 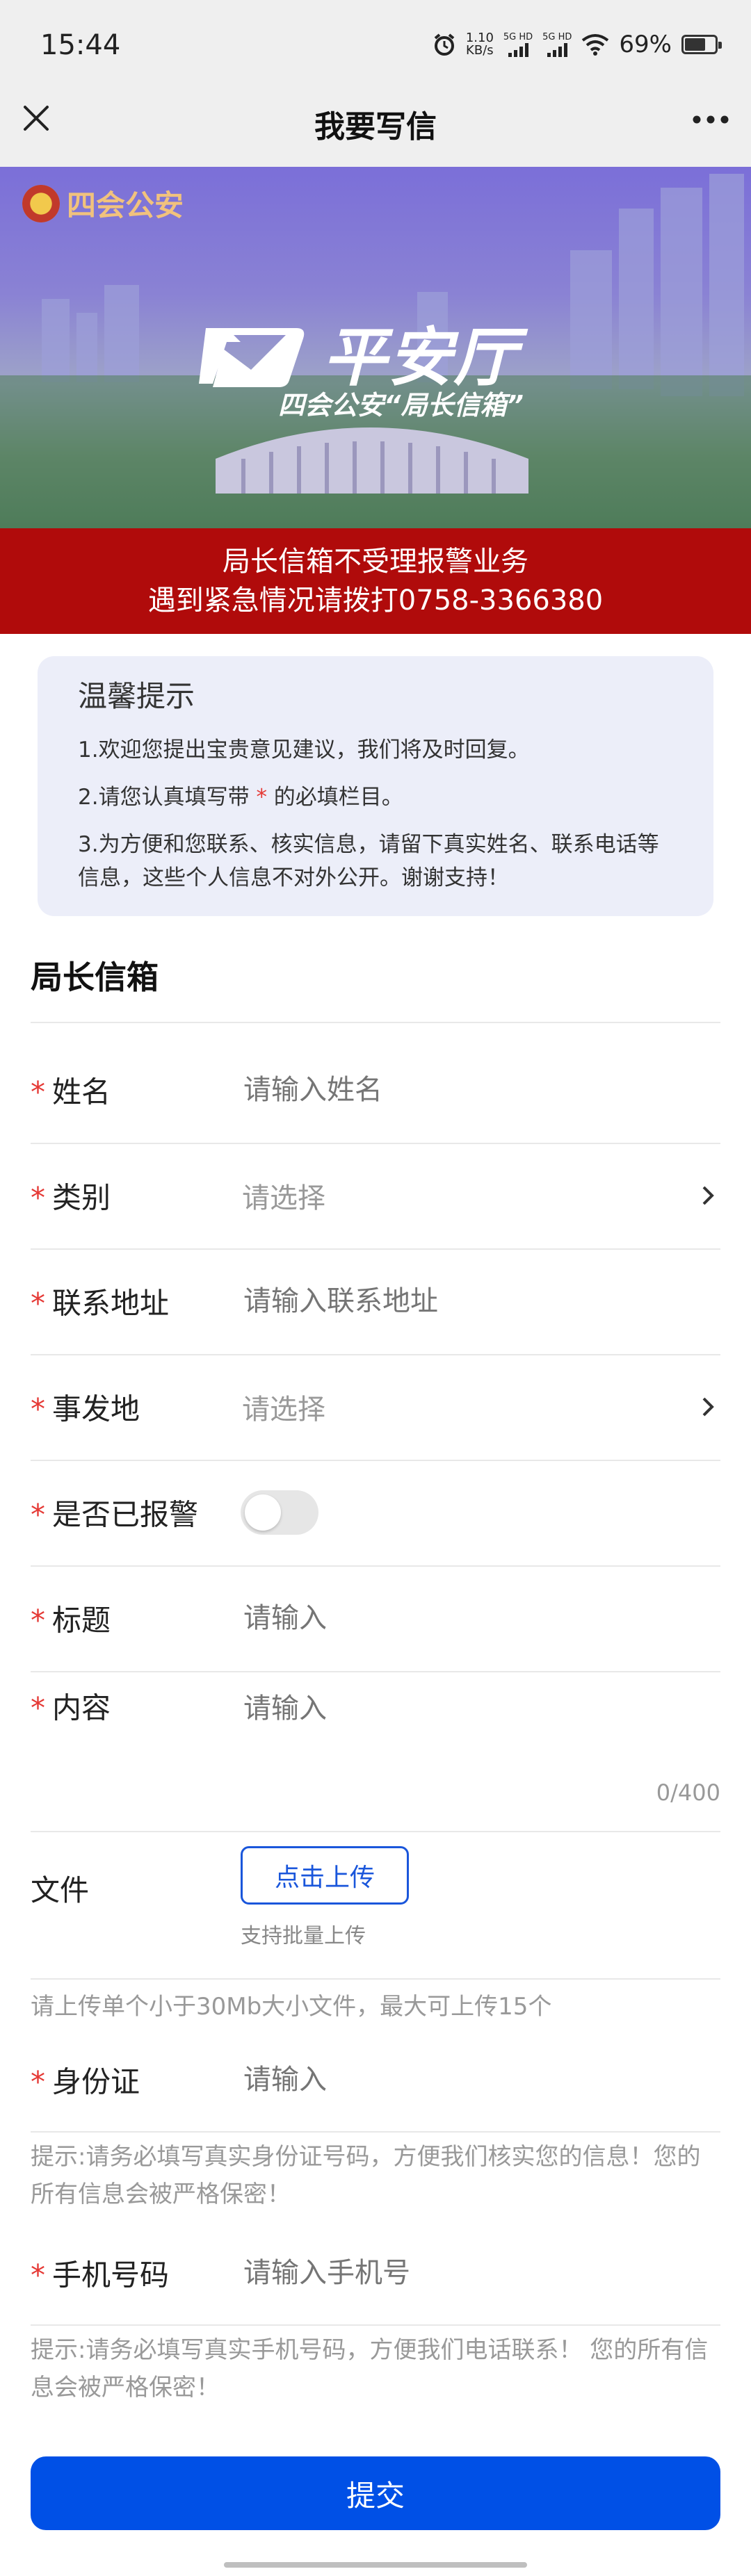 What do you see at coordinates (466, 2079) in the screenshot?
I see `id-card-input` at bounding box center [466, 2079].